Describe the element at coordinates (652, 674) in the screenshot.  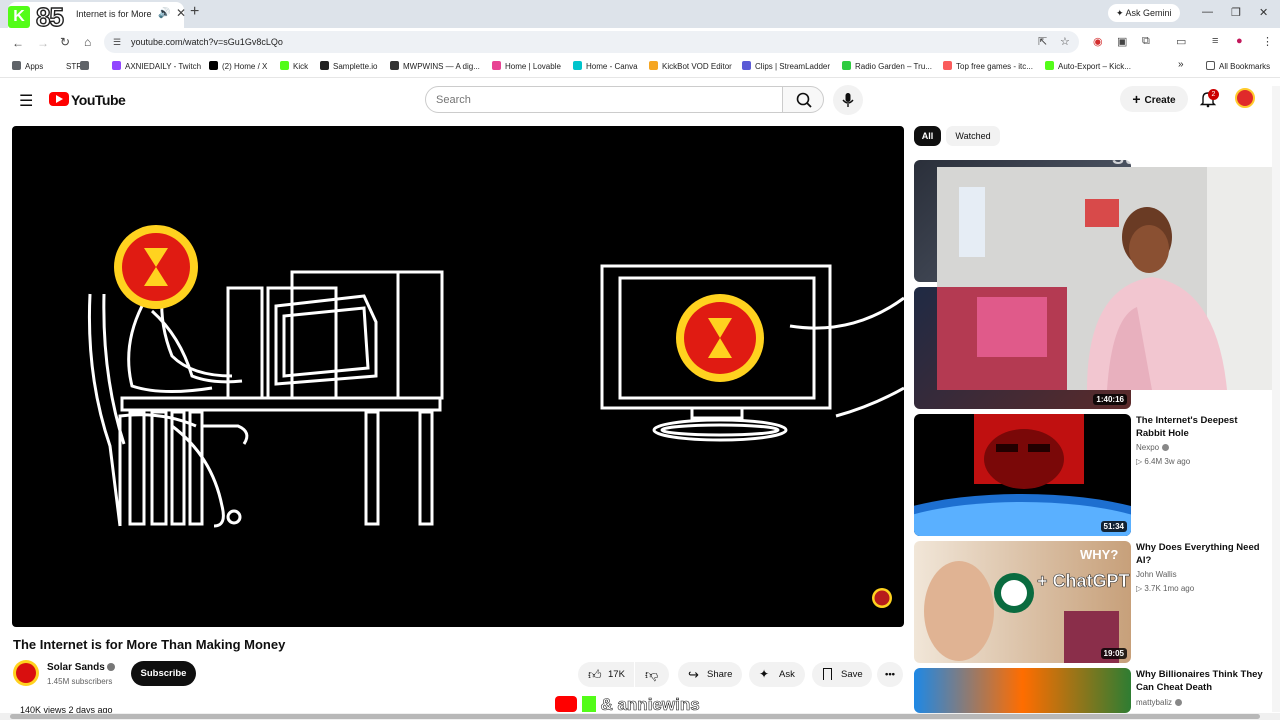
I see `dislike-button: 👎︎` at that location.